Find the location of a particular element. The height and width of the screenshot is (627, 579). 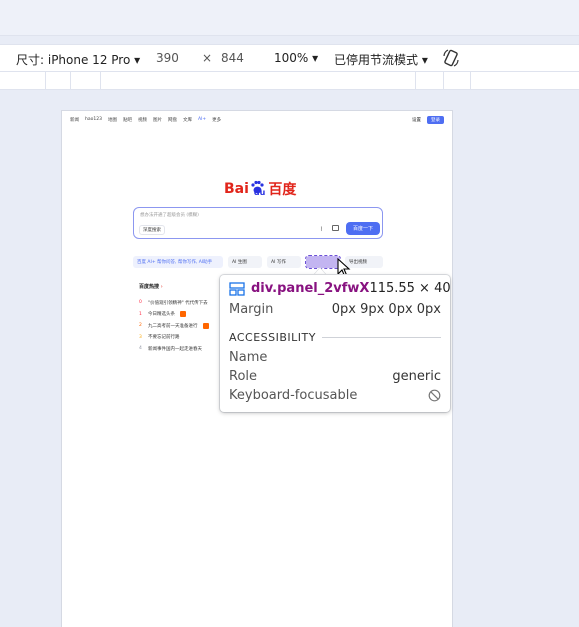

height-input: 844 is located at coordinates (232, 58).